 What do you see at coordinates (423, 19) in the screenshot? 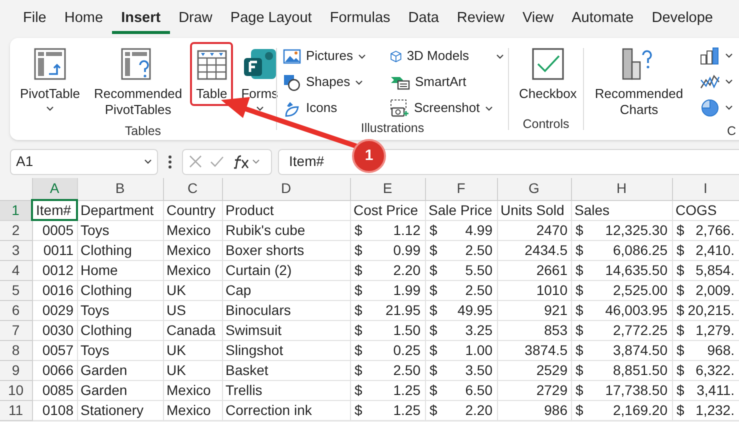
I see `ribbon-tab: Data` at bounding box center [423, 19].